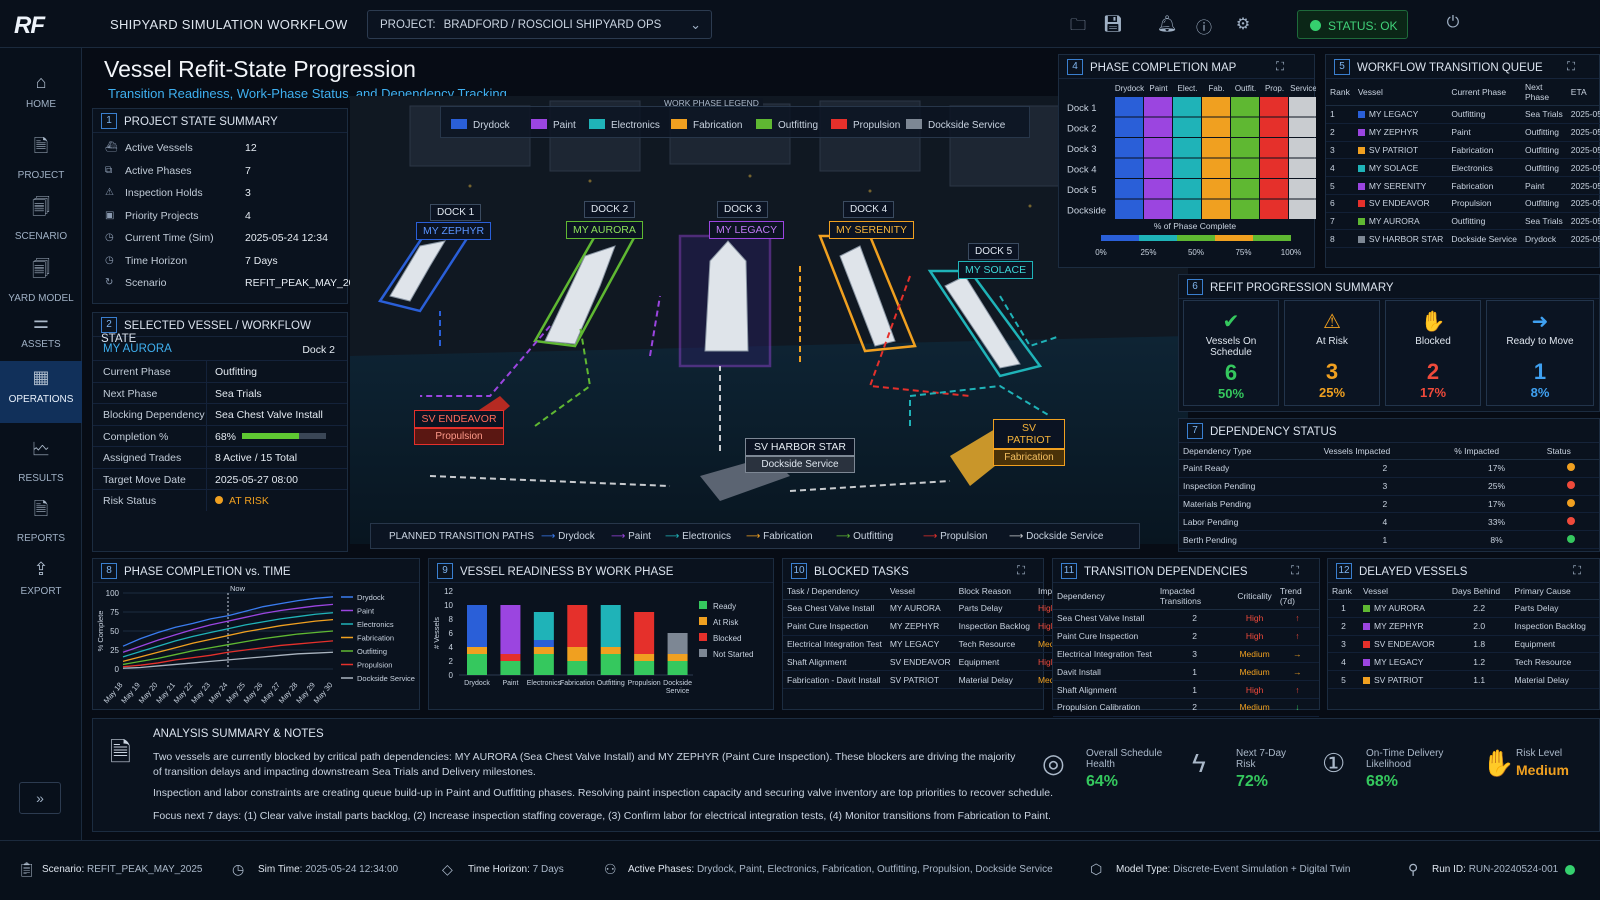 The image size is (1600, 900). What do you see at coordinates (1186, 618) in the screenshot?
I see `table-row: Sea Chest Valve Install 2 High ↑` at bounding box center [1186, 618].